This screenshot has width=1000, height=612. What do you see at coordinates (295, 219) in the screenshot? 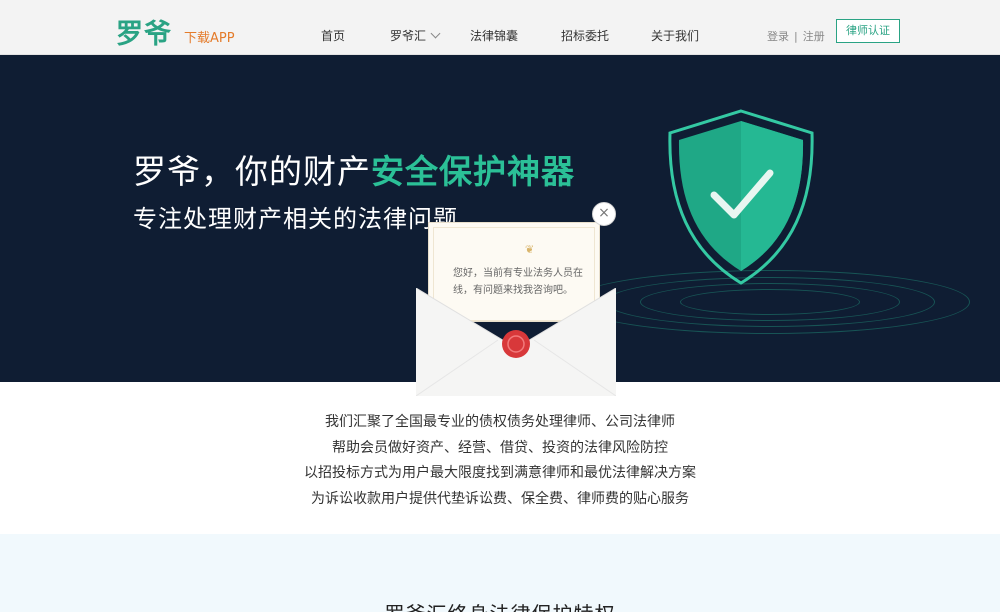
I see `hero-subtitle: 专注处理财产相关的法律问题` at bounding box center [295, 219].